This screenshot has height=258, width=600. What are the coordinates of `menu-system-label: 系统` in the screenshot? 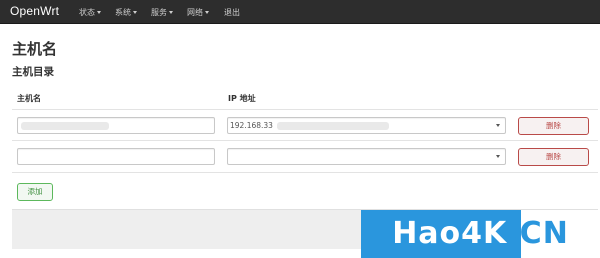 It's located at (123, 12).